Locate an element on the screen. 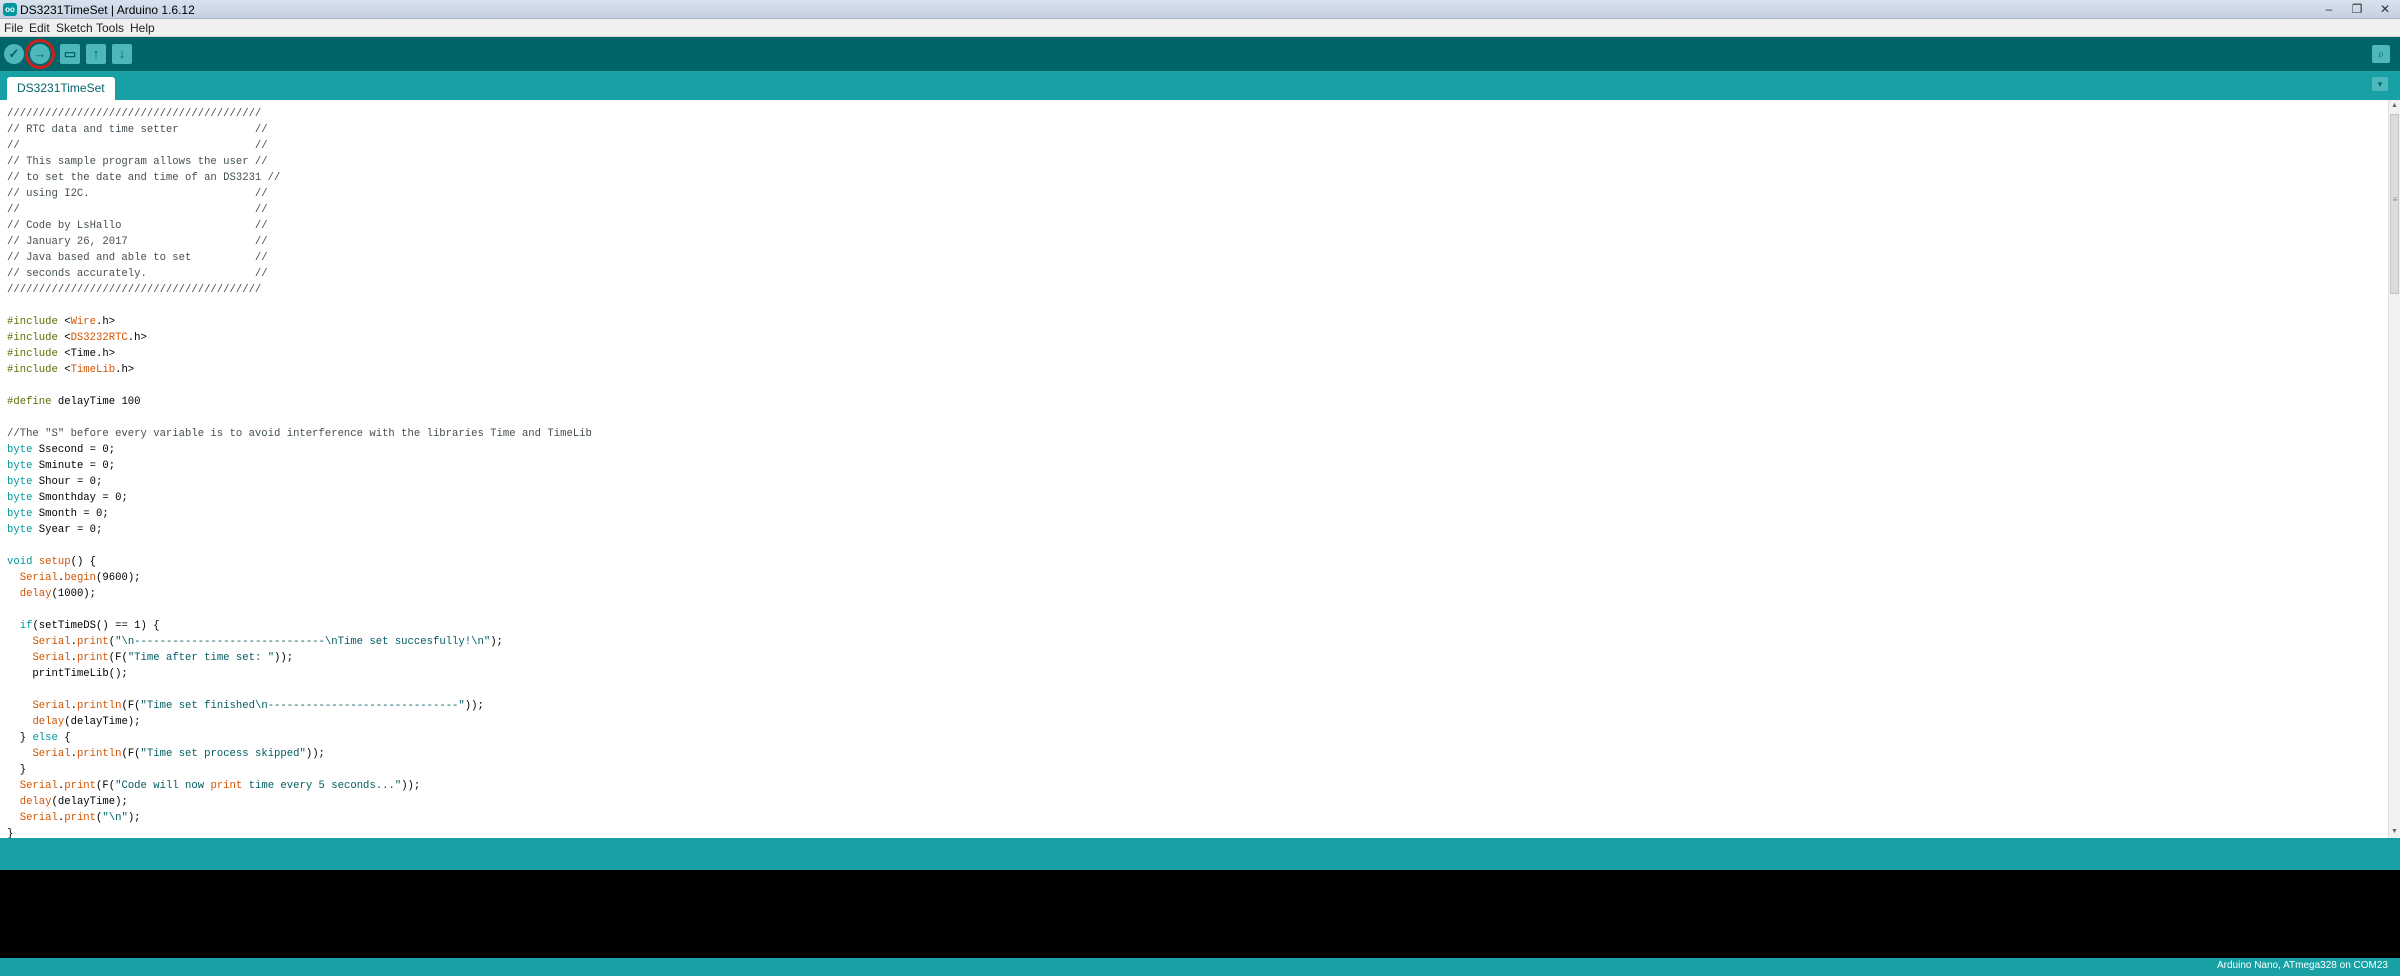 The image size is (2400, 976). tab-bar: DS3231TimeSet ▾ is located at coordinates (1200, 85).